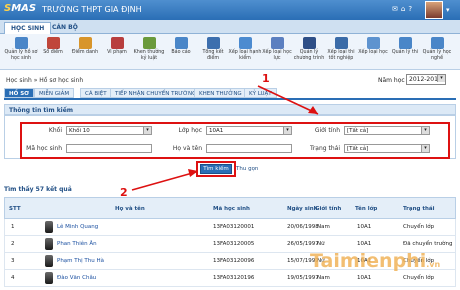 The image size is (460, 290). I want to click on arrow-2-line, so click(164, 181).